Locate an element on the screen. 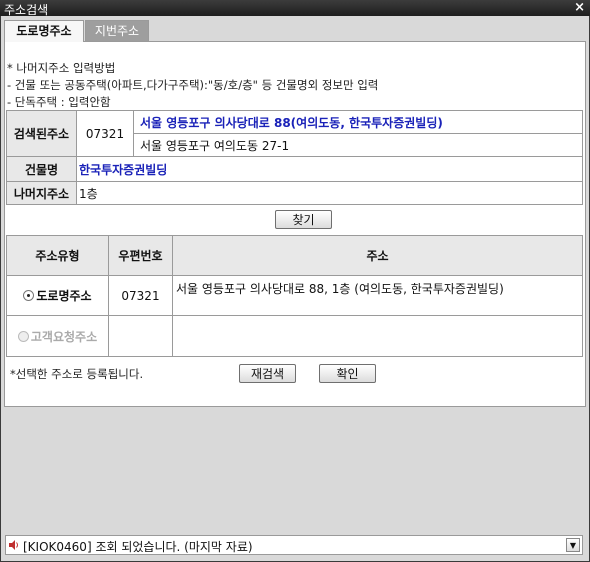 This screenshot has height=562, width=590. jibun-address-value: 서울 영등포구 여의도동 27-1 is located at coordinates (358, 145).